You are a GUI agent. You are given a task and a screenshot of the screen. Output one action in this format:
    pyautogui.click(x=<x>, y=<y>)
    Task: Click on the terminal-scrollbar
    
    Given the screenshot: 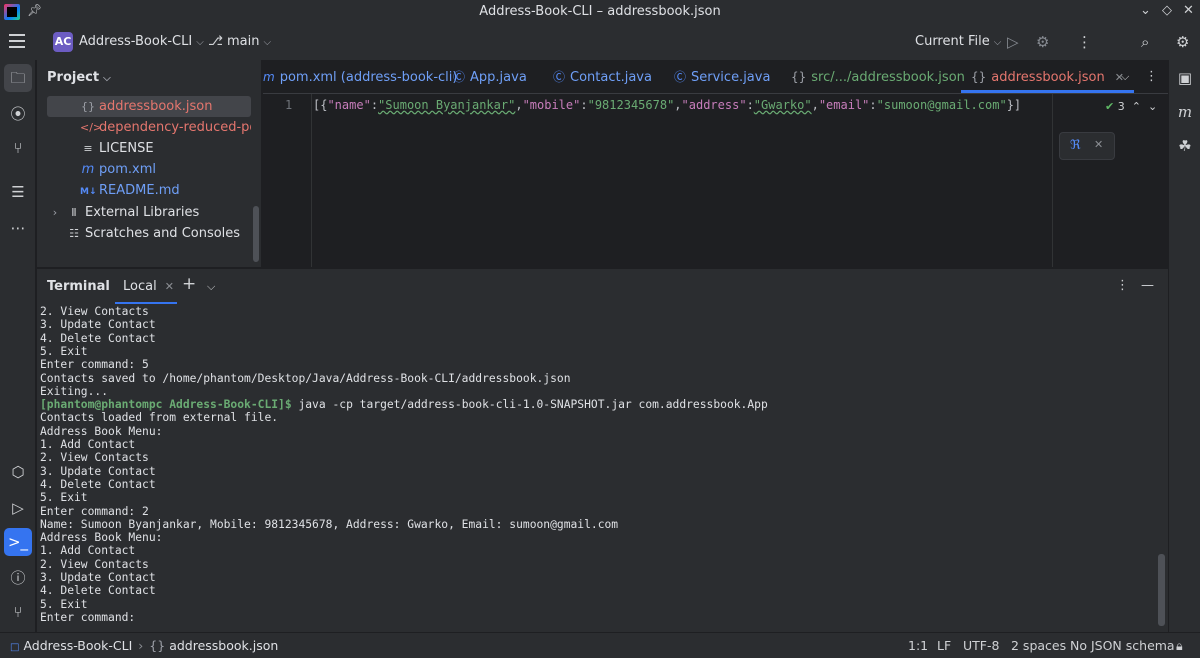 What is the action you would take?
    pyautogui.click(x=1161, y=590)
    